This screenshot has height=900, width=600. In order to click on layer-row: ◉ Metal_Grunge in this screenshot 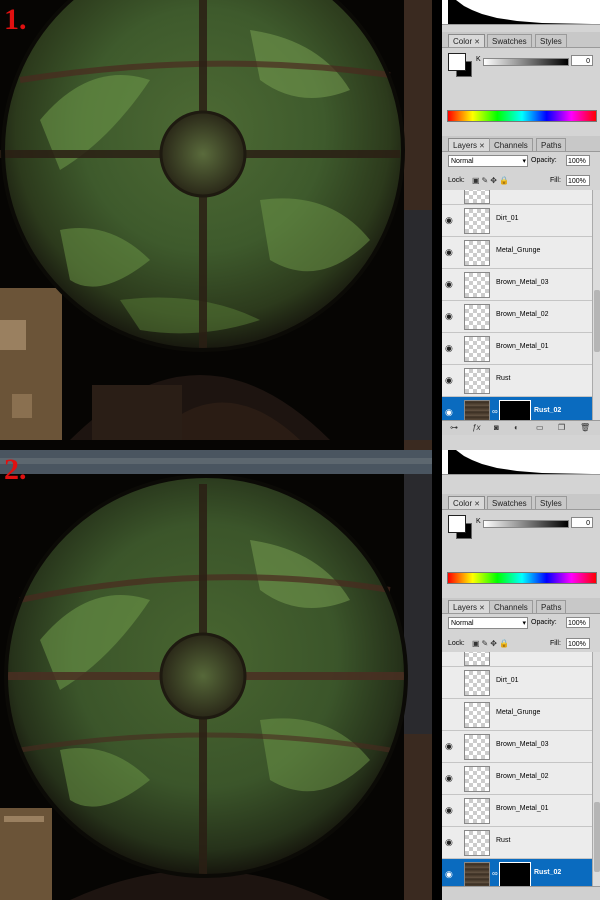, I will do `click(517, 253)`.